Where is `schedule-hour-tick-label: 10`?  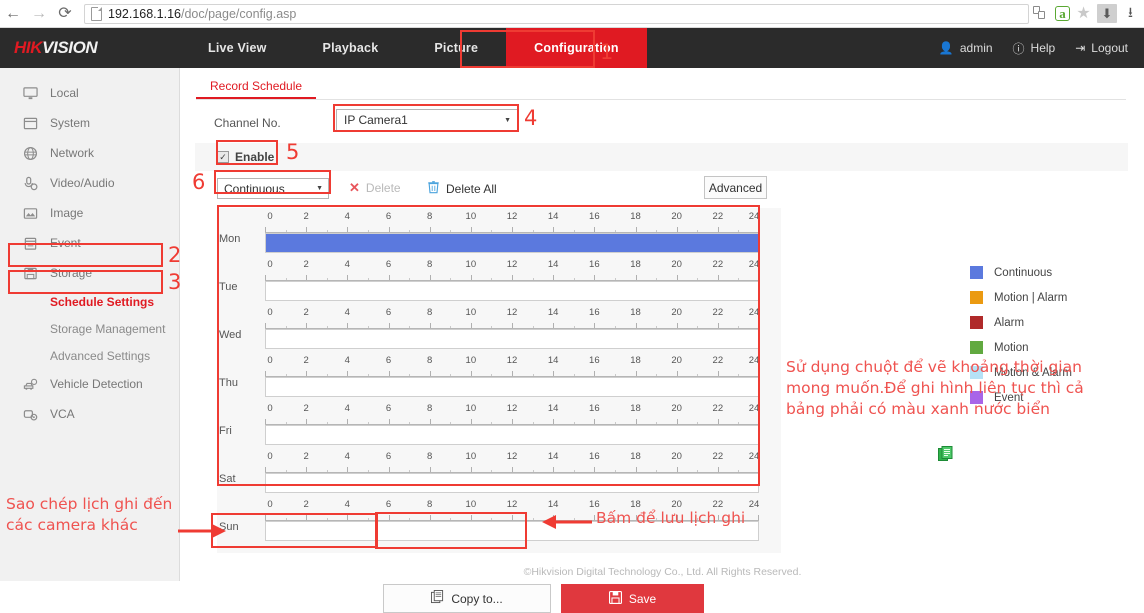 schedule-hour-tick-label: 10 is located at coordinates (471, 360).